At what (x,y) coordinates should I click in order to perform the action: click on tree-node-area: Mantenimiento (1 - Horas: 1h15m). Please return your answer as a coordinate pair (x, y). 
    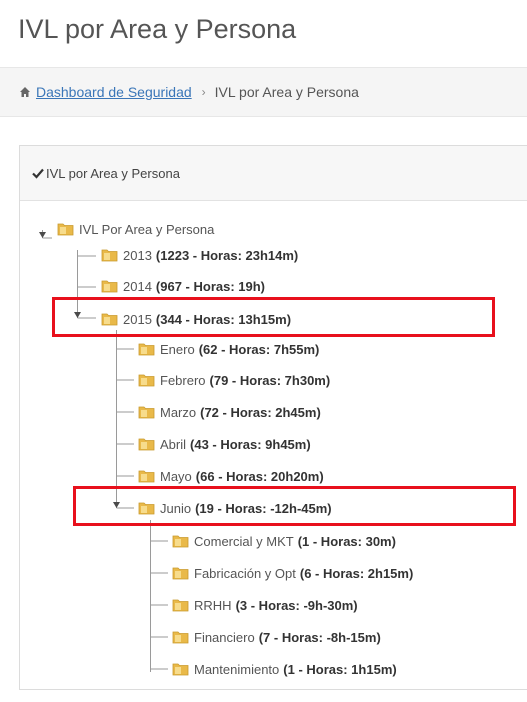
    Looking at the image, I should click on (284, 669).